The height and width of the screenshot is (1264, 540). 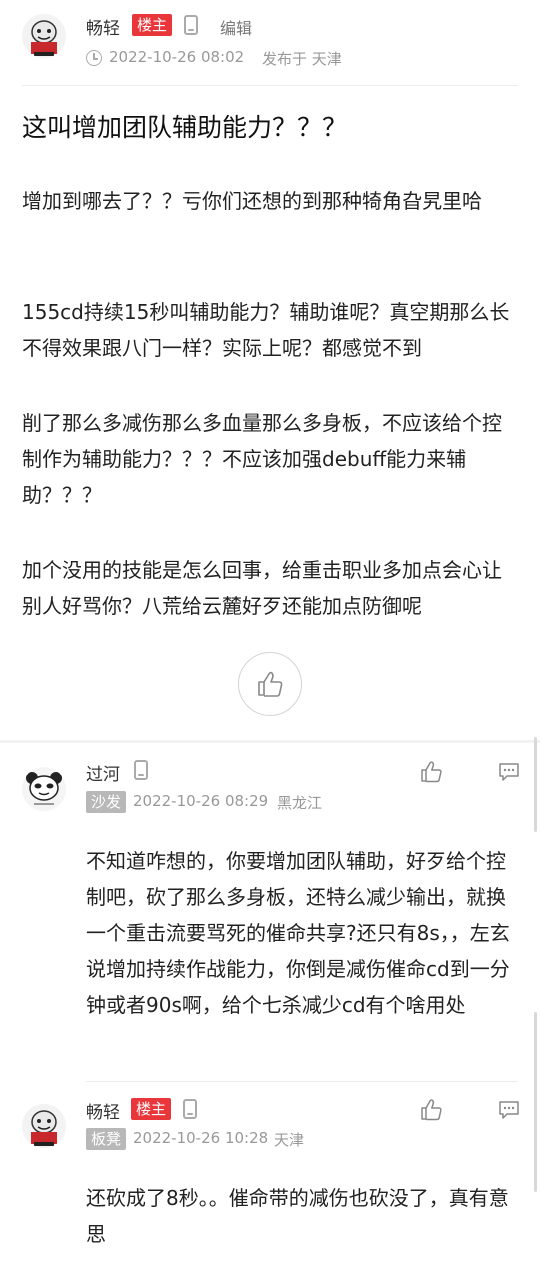 What do you see at coordinates (103, 772) in the screenshot?
I see `reply-author: 过河` at bounding box center [103, 772].